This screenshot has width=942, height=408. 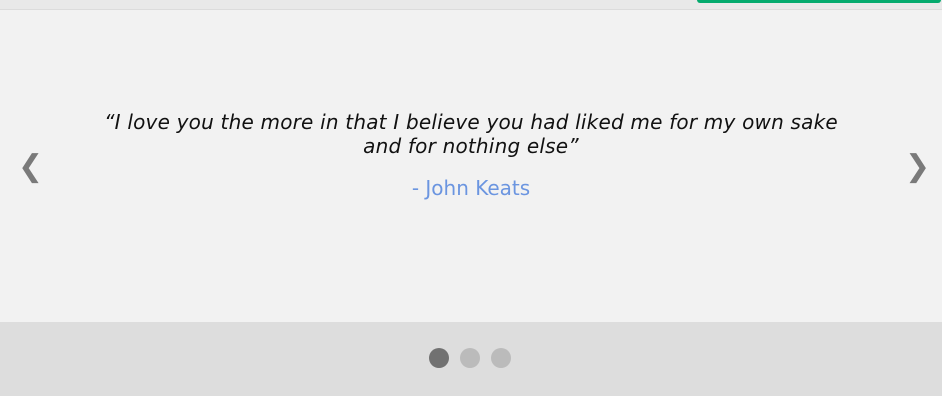 I want to click on next-slide-button: ❯, so click(x=917, y=167).